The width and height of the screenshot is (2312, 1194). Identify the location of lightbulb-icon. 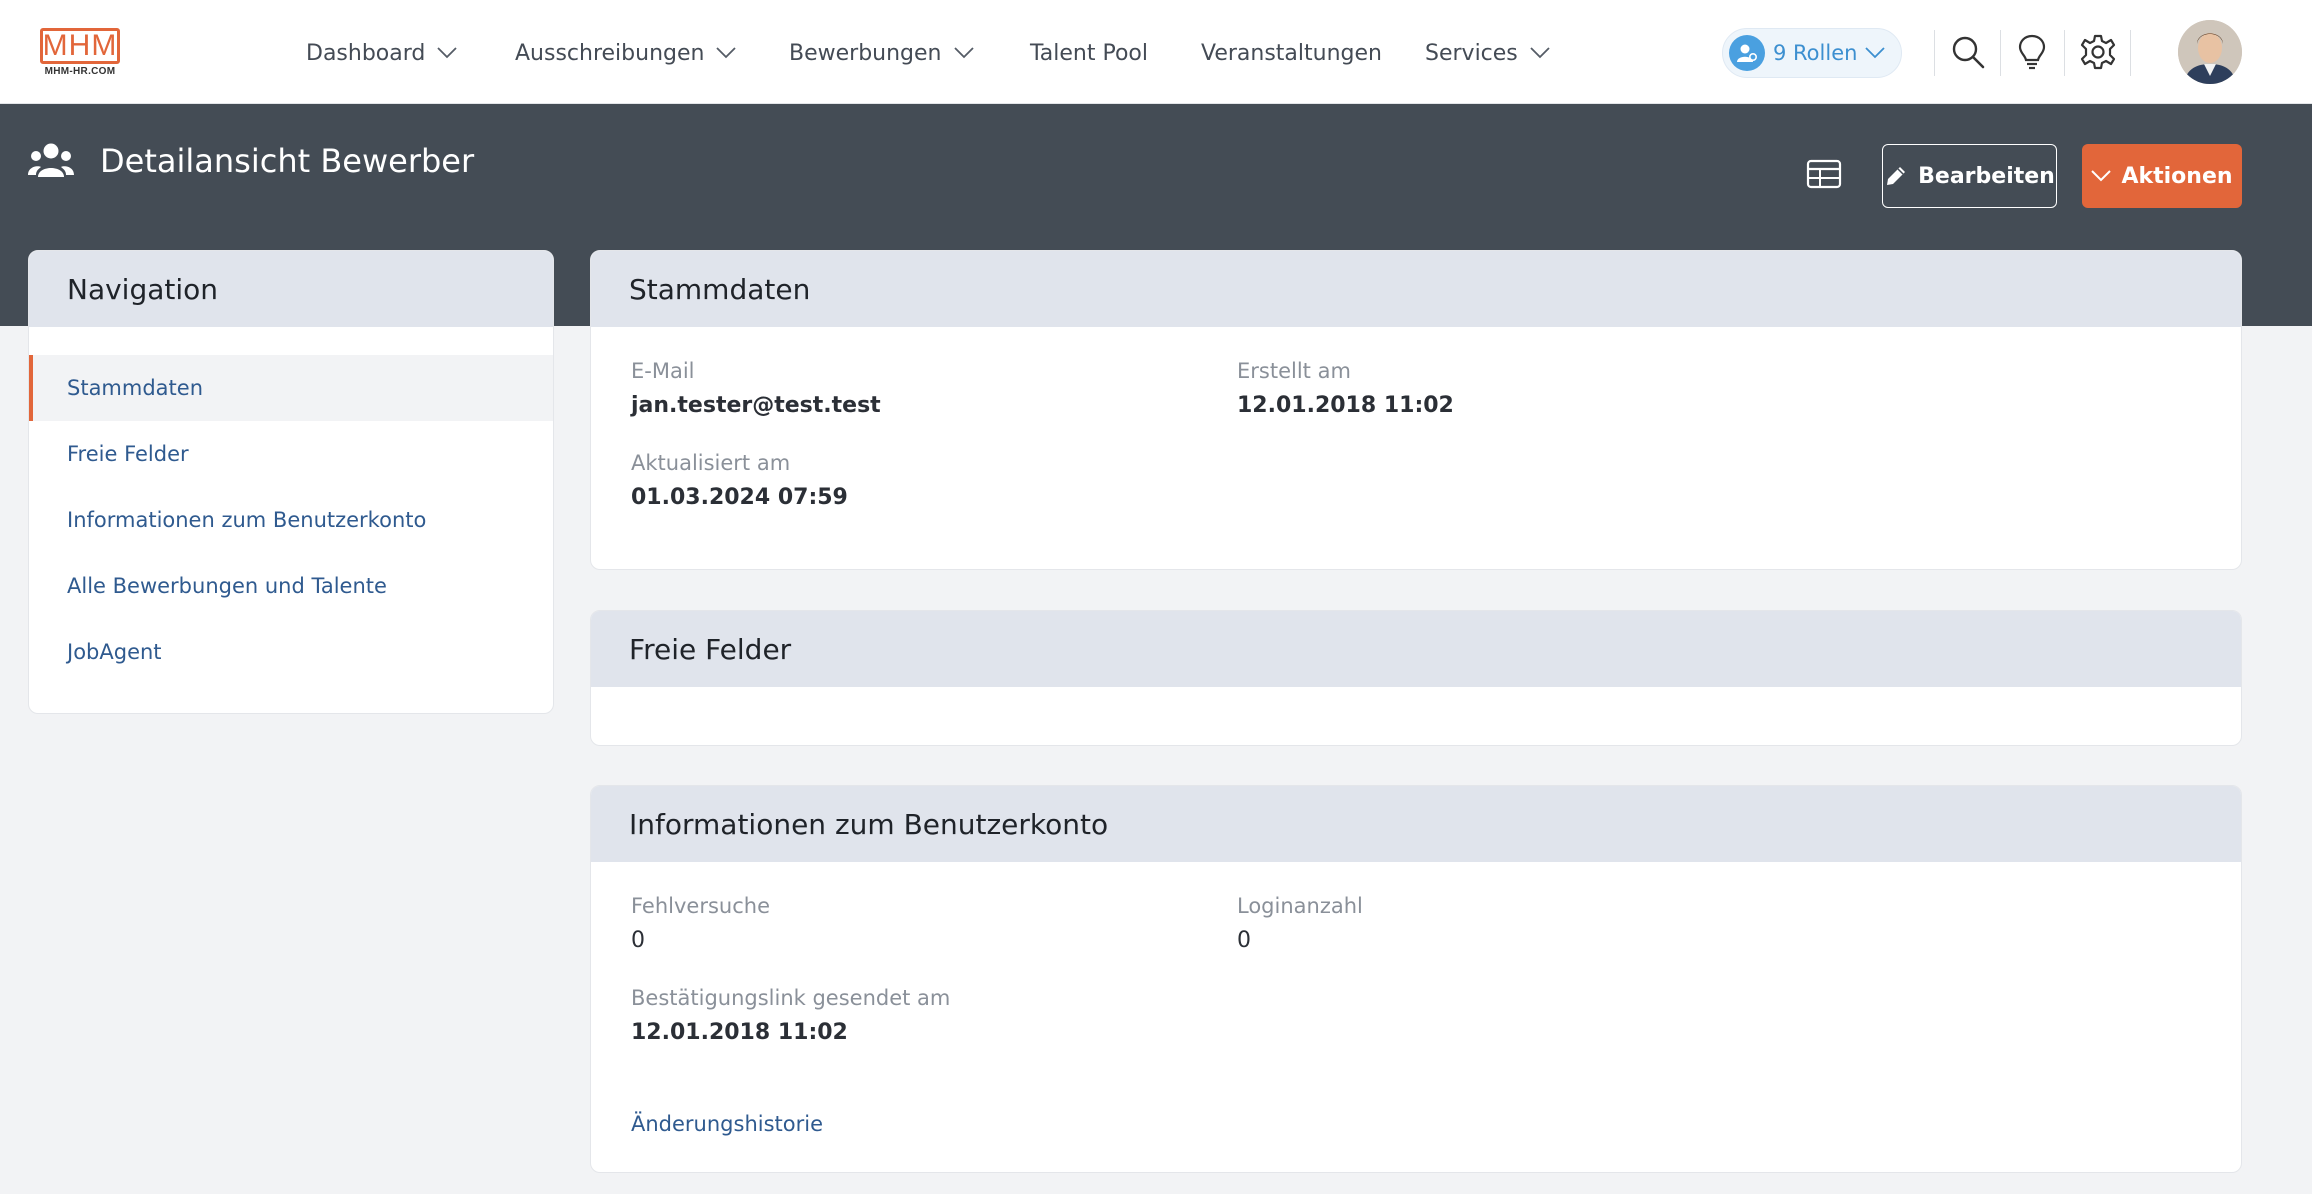
(2032, 52).